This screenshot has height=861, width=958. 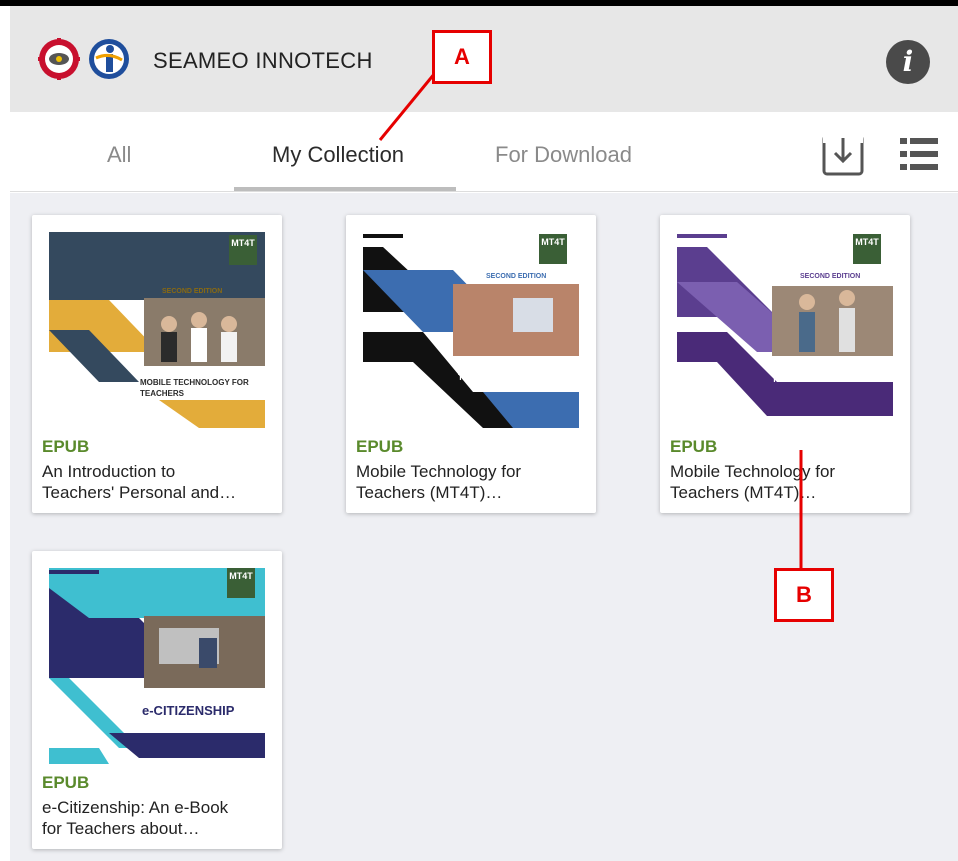 What do you see at coordinates (563, 155) in the screenshot?
I see `tab-for-download: For Download` at bounding box center [563, 155].